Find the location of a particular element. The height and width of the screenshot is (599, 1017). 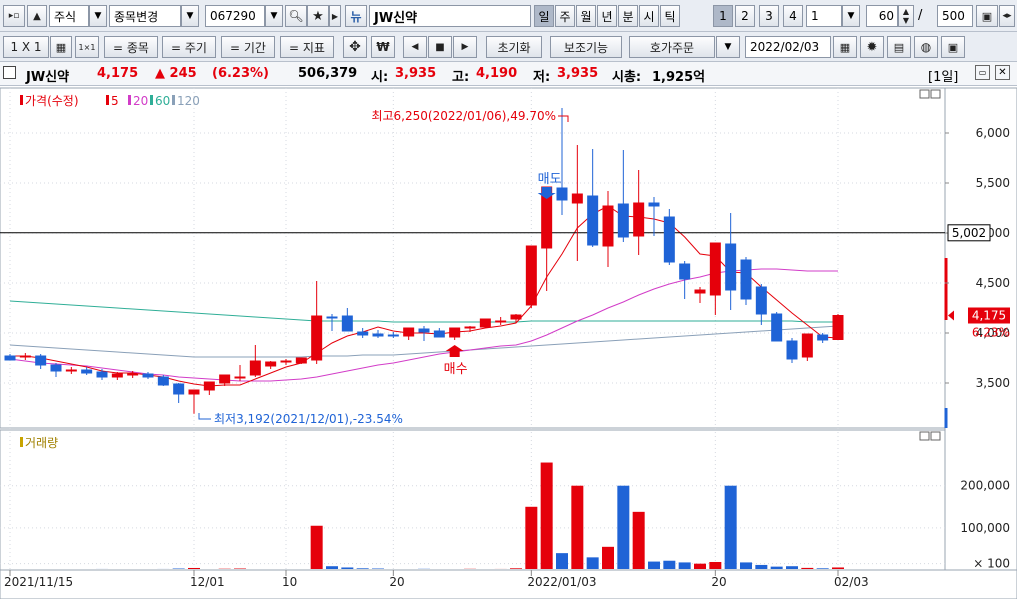

legend-label: 120 is located at coordinates (188, 101).